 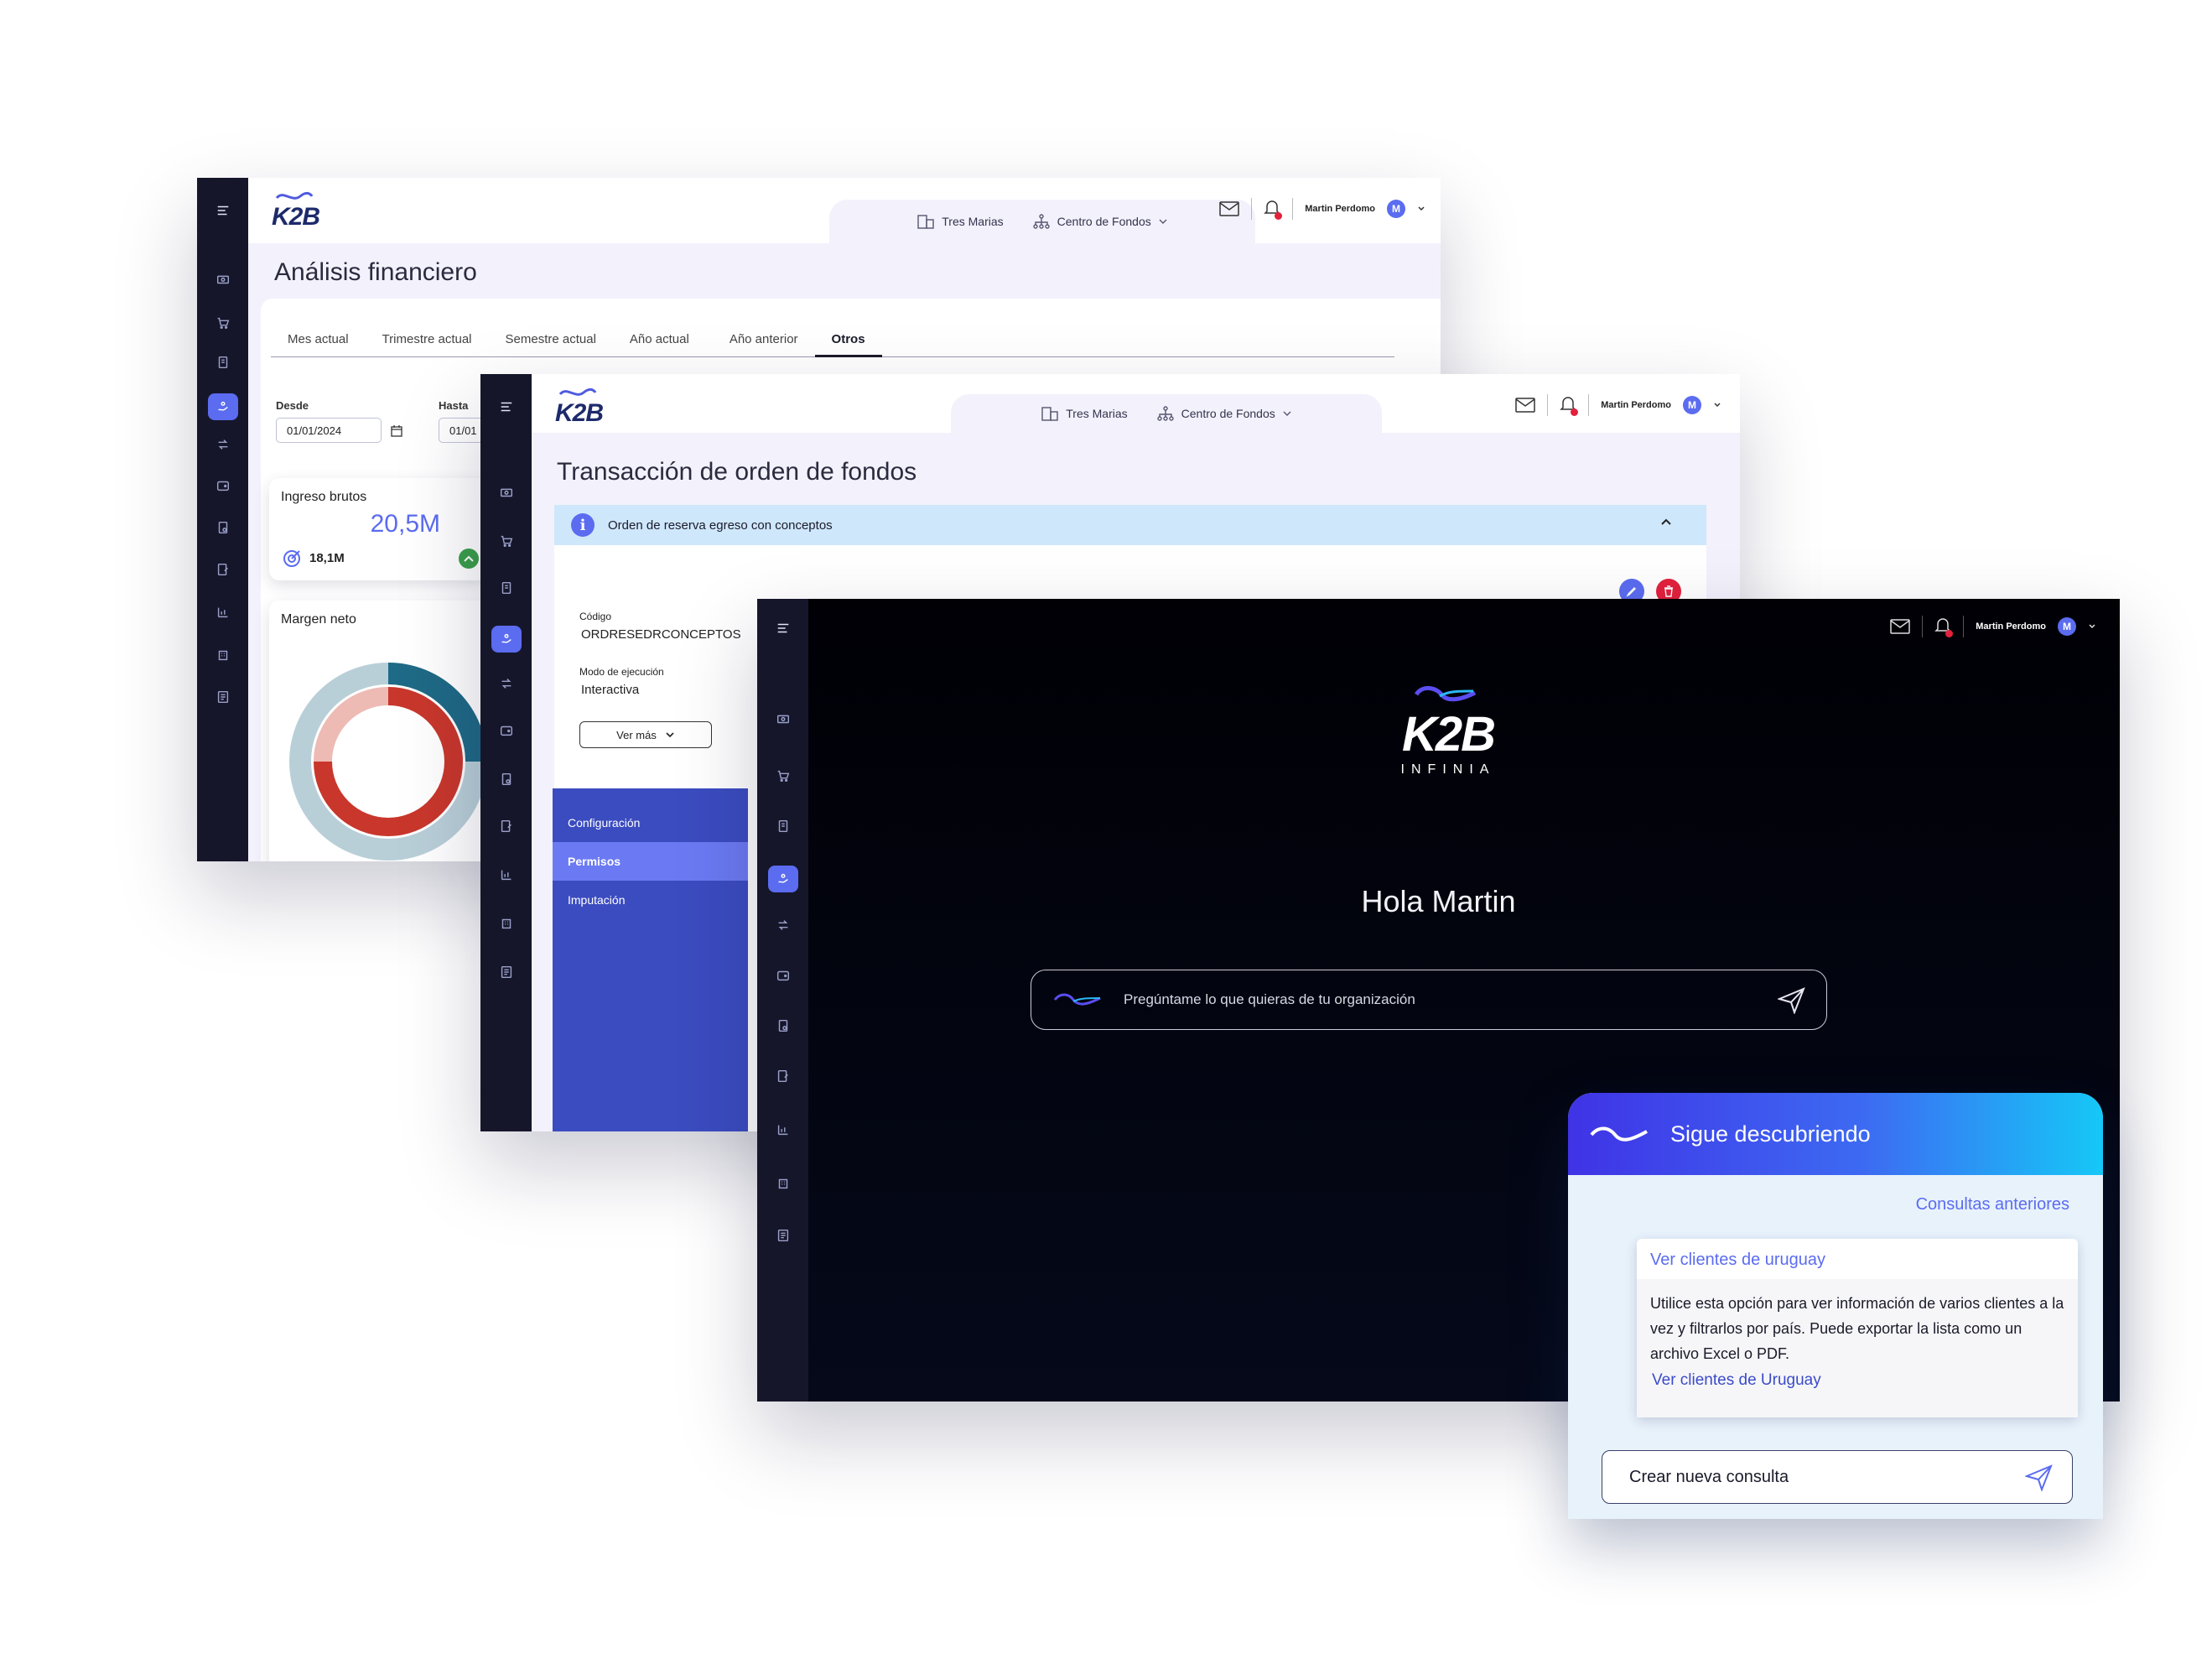 I want to click on chat-title: Sigue descubriendo, so click(x=1770, y=1134).